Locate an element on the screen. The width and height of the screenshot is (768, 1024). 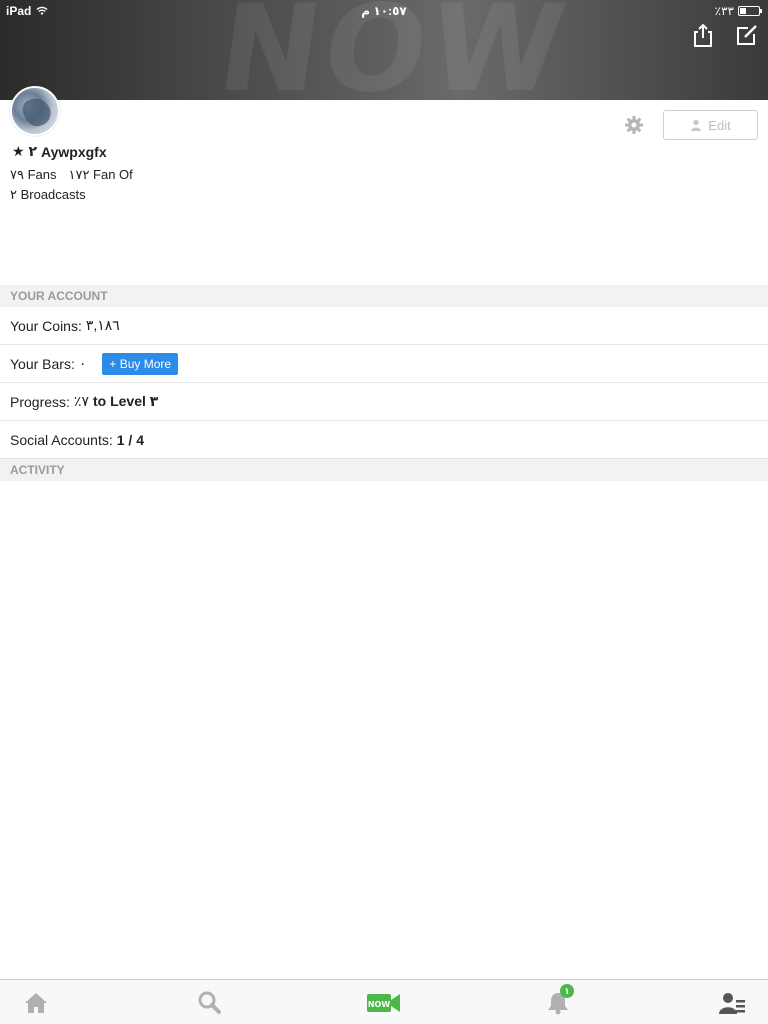
status-right: ٪٣٣ is located at coordinates (738, 11).